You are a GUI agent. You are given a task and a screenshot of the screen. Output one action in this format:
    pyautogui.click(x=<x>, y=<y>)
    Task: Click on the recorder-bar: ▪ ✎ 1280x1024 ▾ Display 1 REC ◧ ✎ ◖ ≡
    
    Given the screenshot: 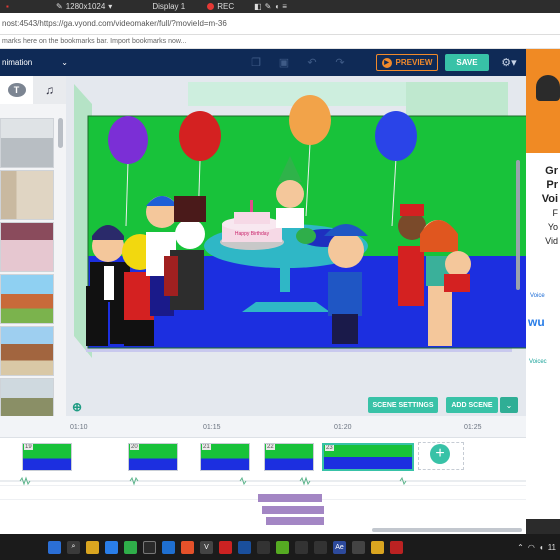 What is the action you would take?
    pyautogui.click(x=280, y=6)
    